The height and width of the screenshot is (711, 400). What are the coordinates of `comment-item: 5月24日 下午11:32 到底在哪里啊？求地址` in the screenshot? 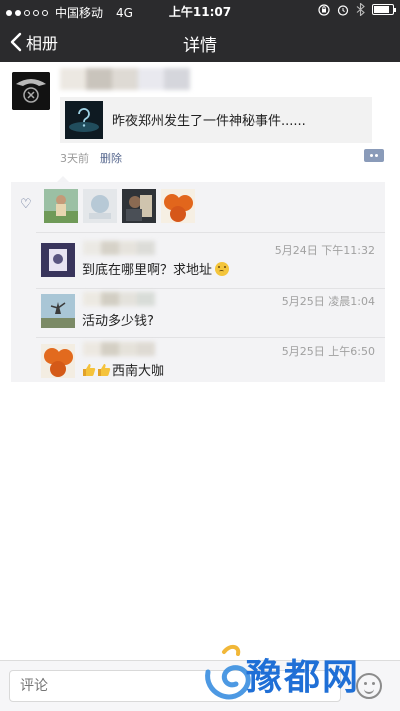 It's located at (198, 262).